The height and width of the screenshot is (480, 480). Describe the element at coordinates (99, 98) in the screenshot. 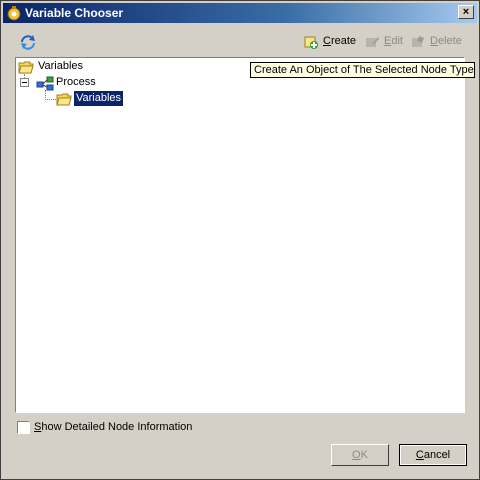

I see `tree-node-label-selected: Variables` at that location.